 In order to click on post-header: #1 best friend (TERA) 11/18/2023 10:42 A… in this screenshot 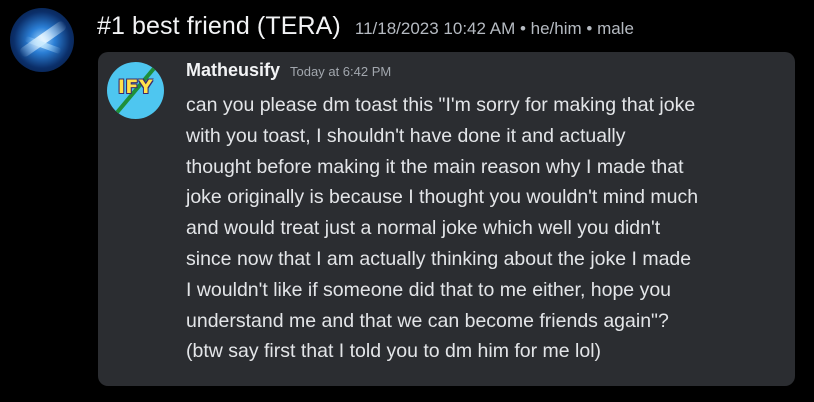, I will do `click(365, 29)`.